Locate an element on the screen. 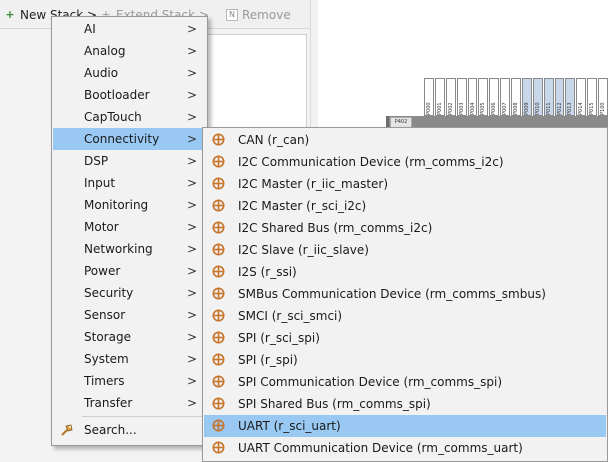 This screenshot has width=608, height=462. pin: P008 is located at coordinates (516, 97).